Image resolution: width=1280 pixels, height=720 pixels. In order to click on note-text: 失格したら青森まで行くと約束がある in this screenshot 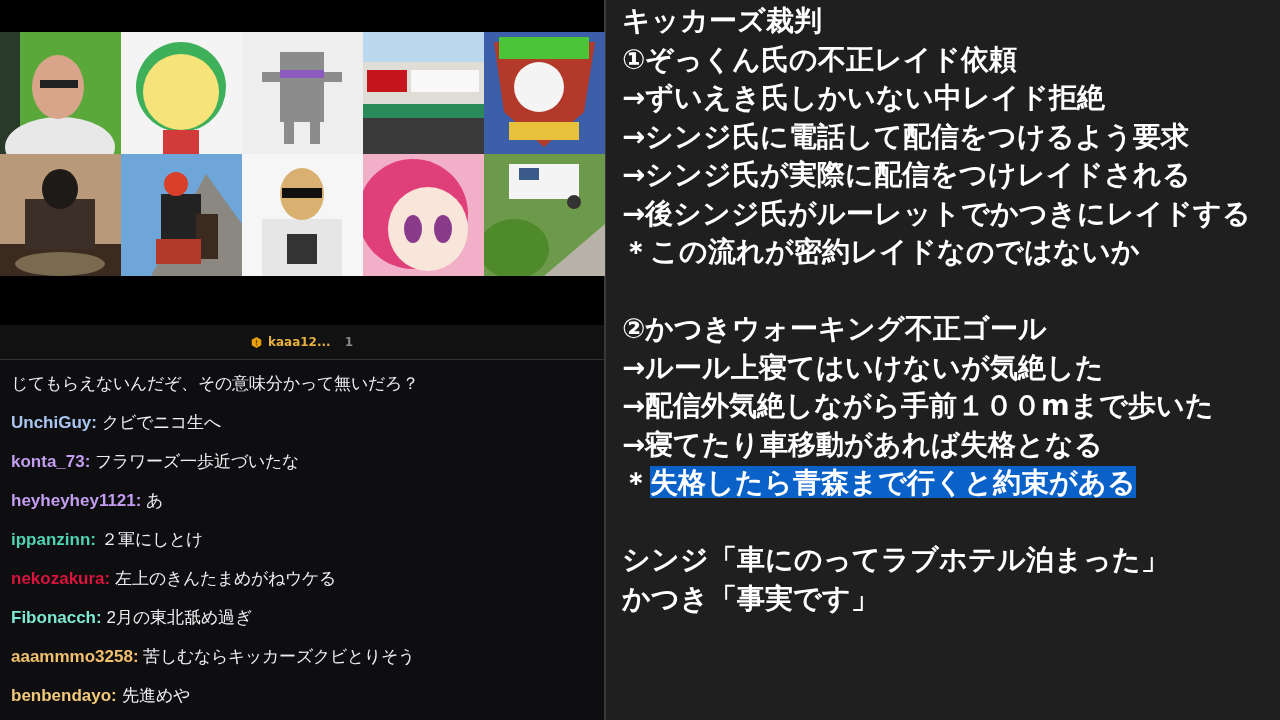, I will do `click(893, 482)`.